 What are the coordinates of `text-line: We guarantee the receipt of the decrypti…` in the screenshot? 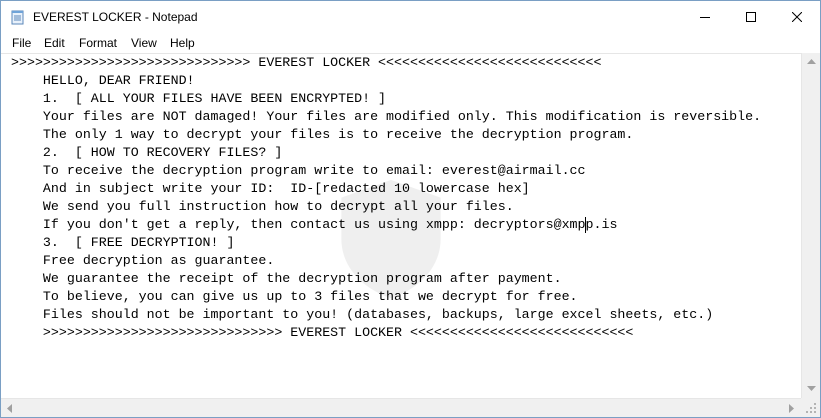 It's located at (286, 278).